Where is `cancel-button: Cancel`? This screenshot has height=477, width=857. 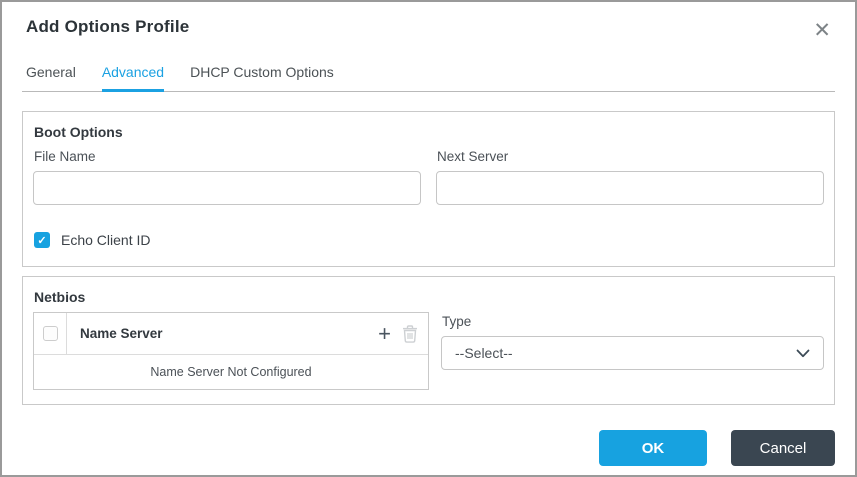 cancel-button: Cancel is located at coordinates (783, 448).